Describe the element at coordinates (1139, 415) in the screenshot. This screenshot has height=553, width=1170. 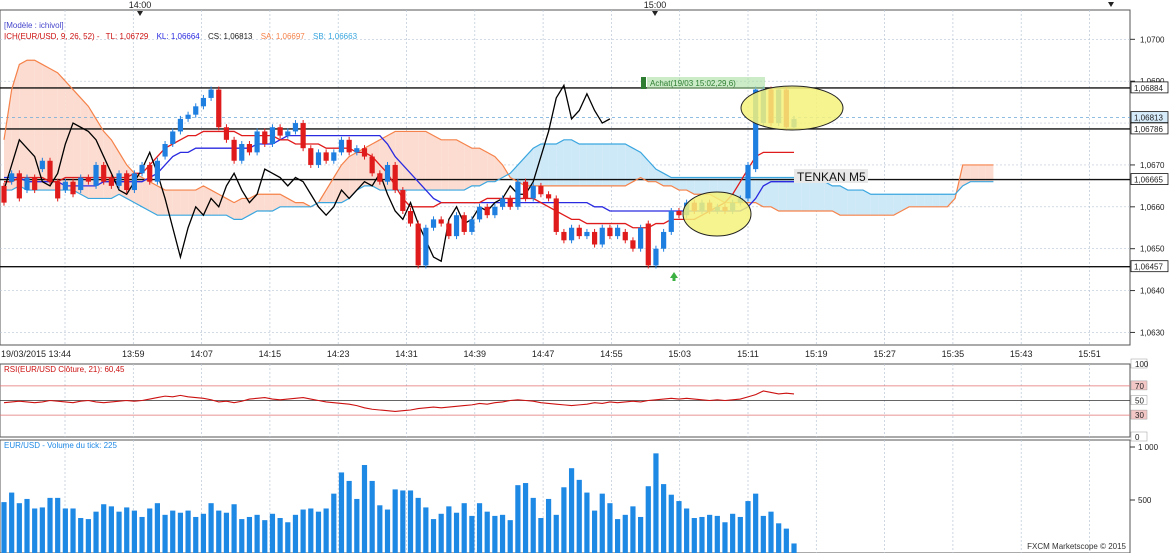
I see `rsi-tick-label: 30` at that location.